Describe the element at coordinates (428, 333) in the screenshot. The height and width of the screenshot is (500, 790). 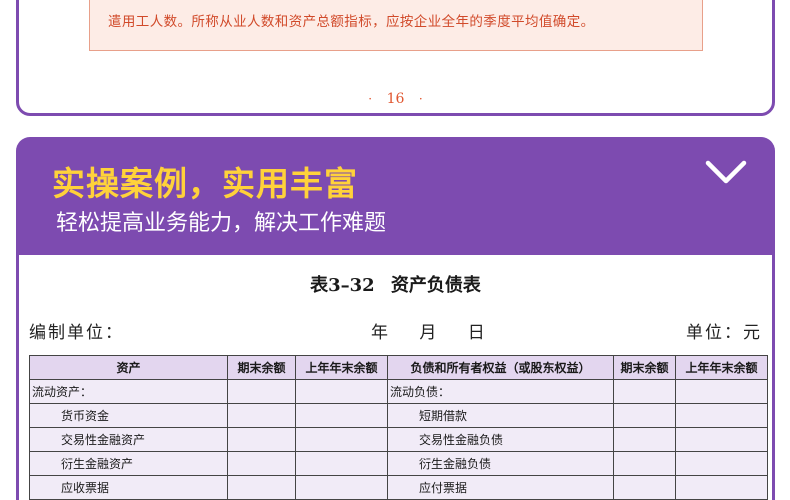
I see `date-label: 年 月 日` at that location.